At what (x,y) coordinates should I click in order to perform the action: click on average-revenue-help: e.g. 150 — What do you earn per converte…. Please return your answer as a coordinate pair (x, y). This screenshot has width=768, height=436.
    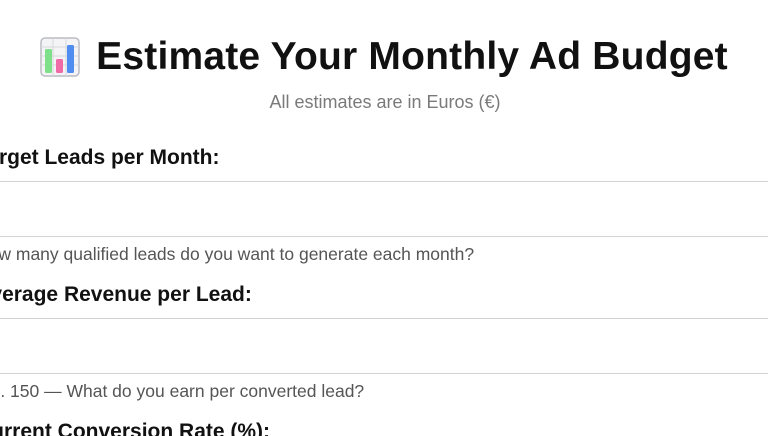
    Looking at the image, I should click on (182, 391).